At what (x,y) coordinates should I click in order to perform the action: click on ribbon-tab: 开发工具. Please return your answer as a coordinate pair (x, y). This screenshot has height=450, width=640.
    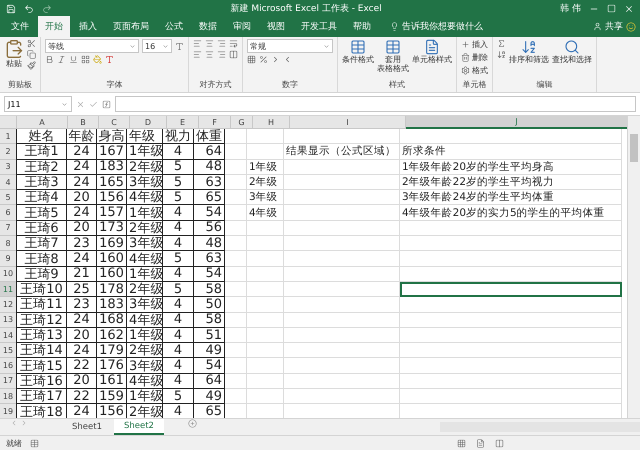
    Looking at the image, I should click on (319, 26).